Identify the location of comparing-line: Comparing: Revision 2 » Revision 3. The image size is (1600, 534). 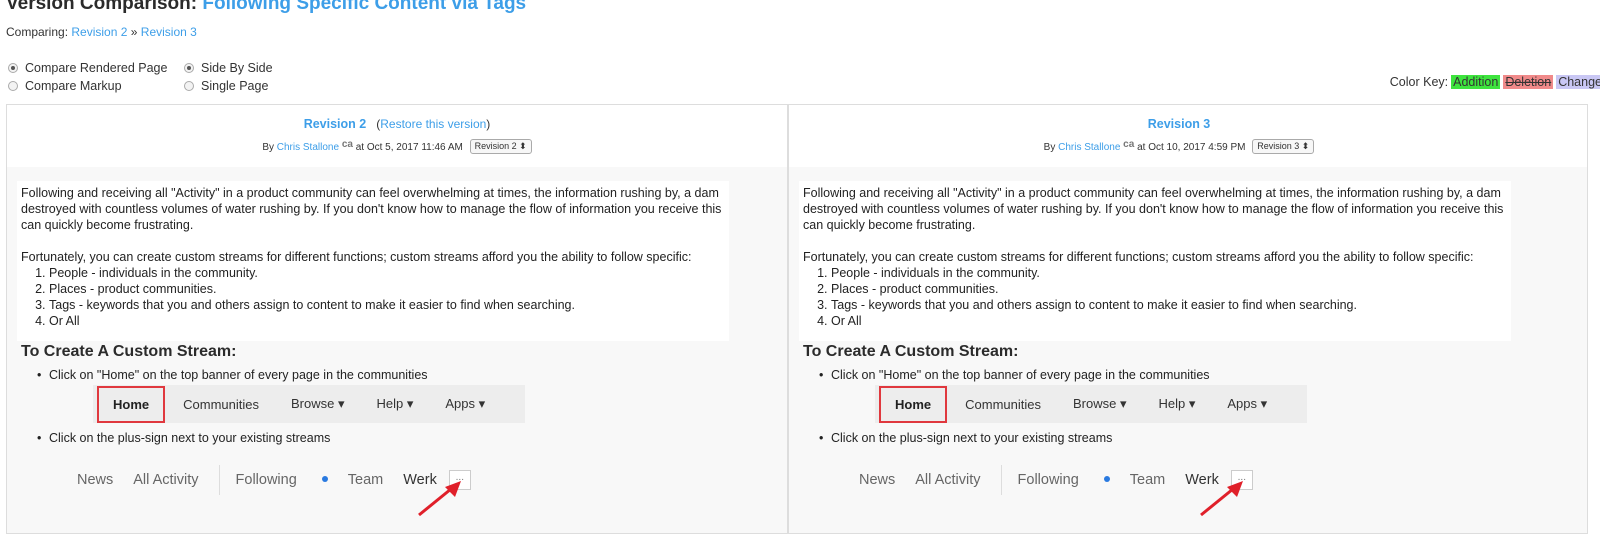
(101, 32).